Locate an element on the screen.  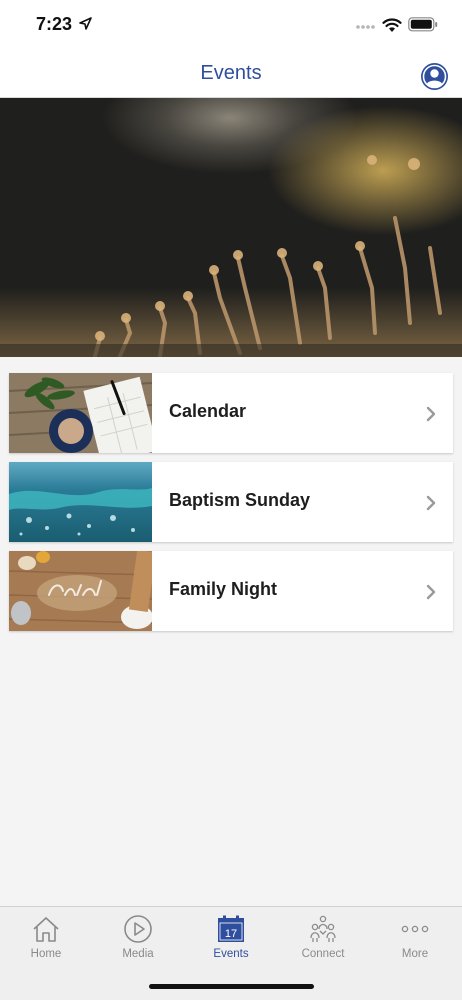
baptism-thumbnail is located at coordinates (80, 502).